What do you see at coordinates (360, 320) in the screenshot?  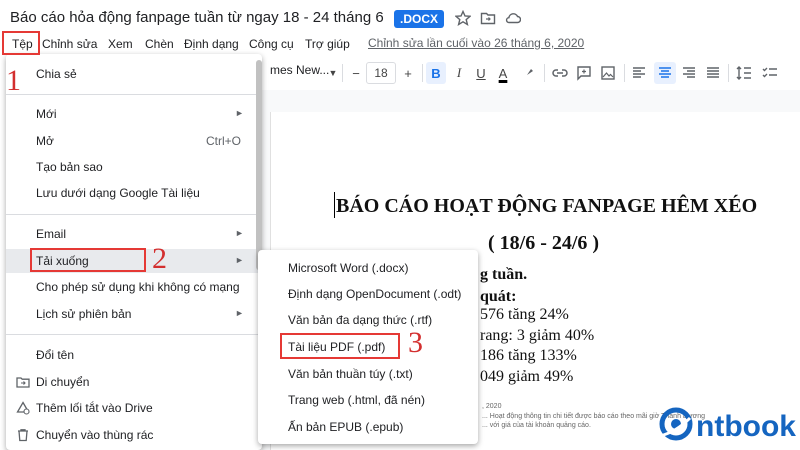 I see `download-option-label: Văn bản đa dạng thức (.rtf)` at bounding box center [360, 320].